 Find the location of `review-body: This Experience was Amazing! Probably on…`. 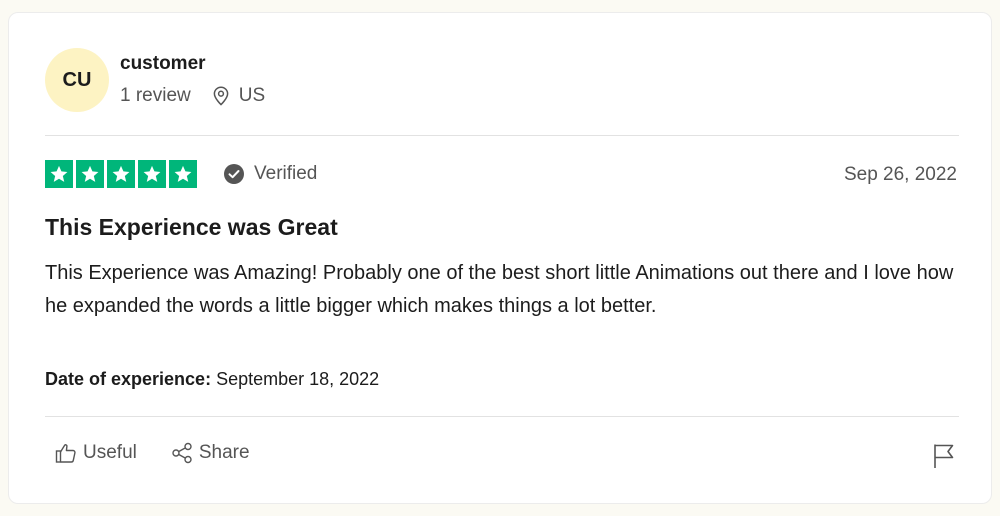

review-body: This Experience was Amazing! Probably on… is located at coordinates (499, 289).